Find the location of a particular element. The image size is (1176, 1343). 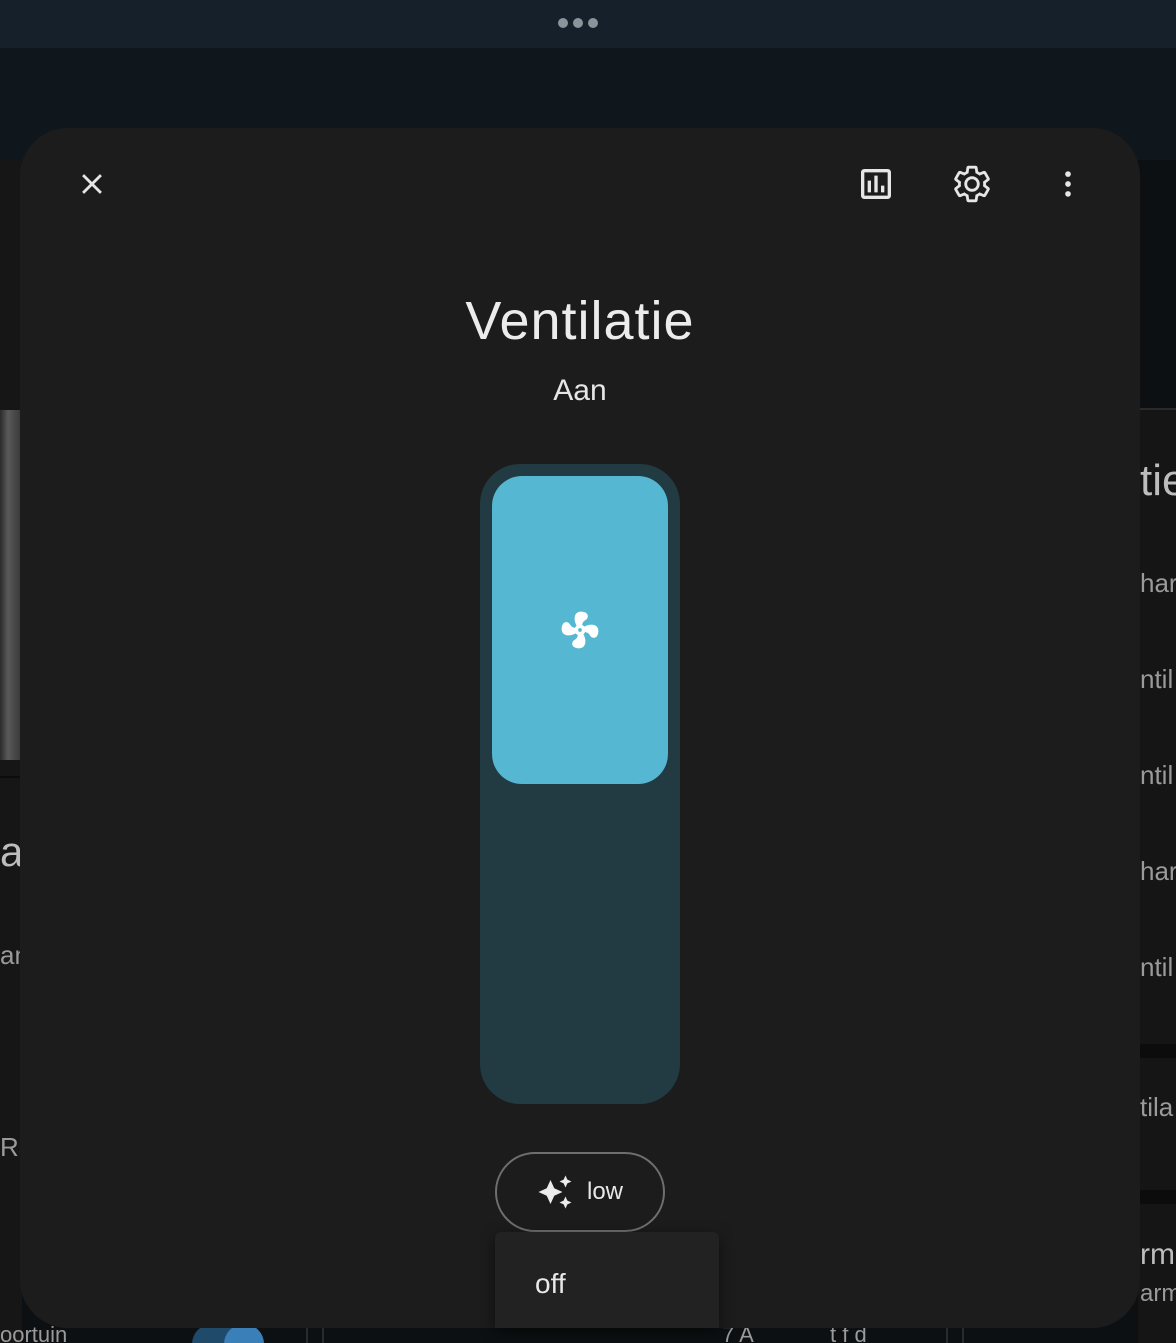

background-camera-image is located at coordinates (10, 585).